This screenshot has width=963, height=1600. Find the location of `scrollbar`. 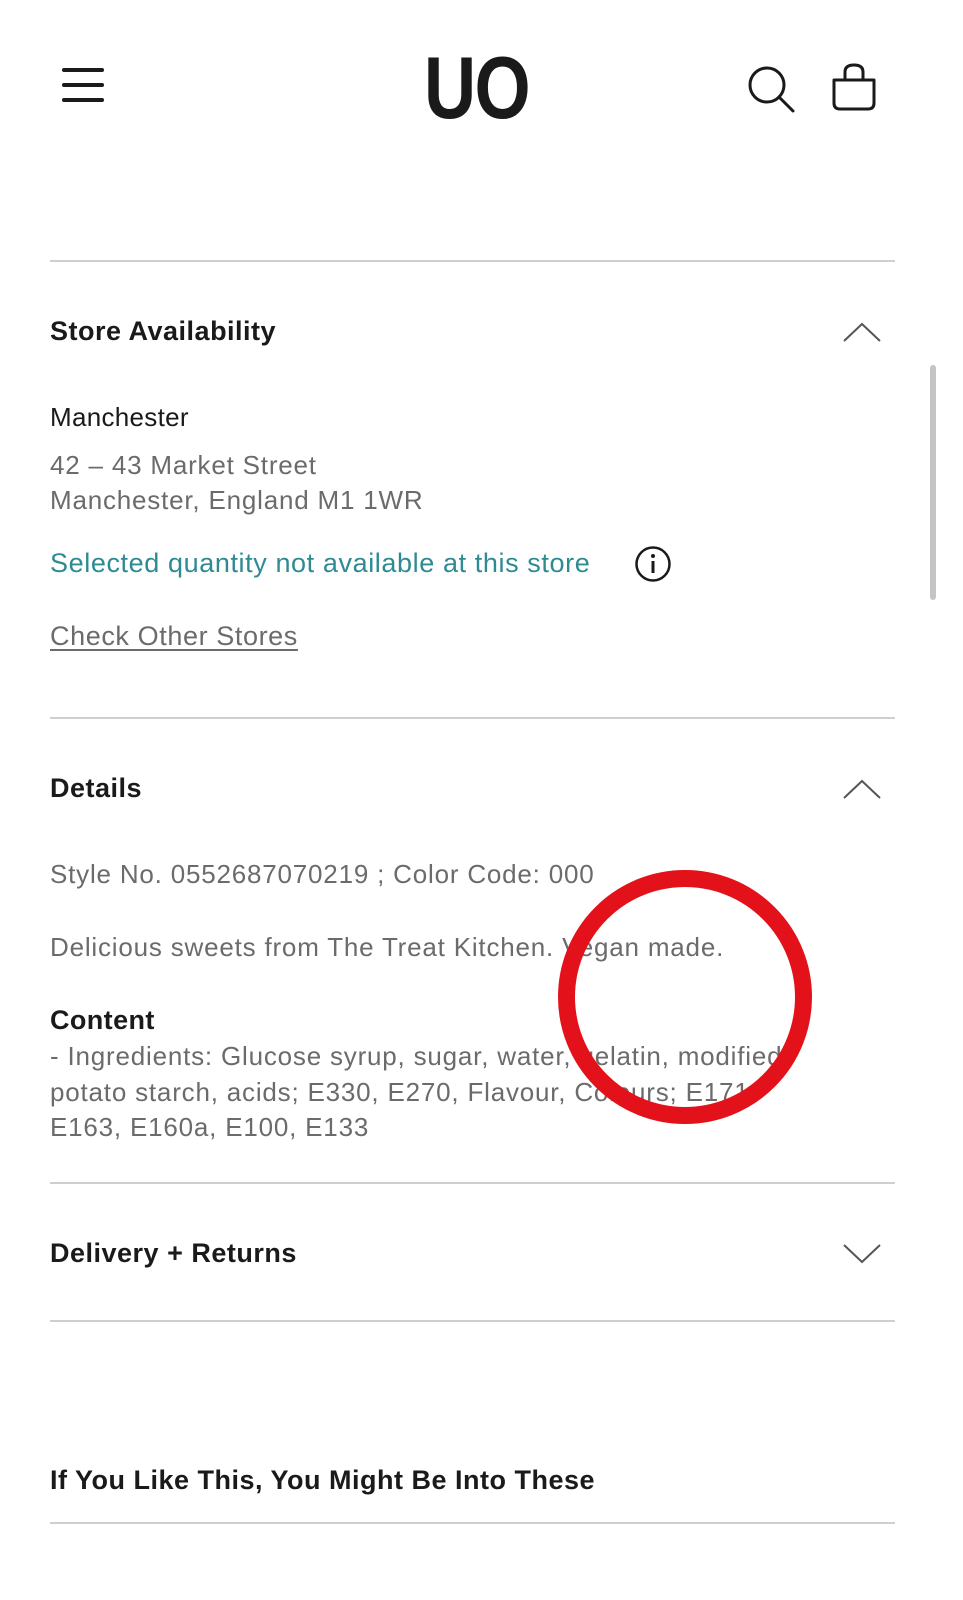

scrollbar is located at coordinates (933, 482).